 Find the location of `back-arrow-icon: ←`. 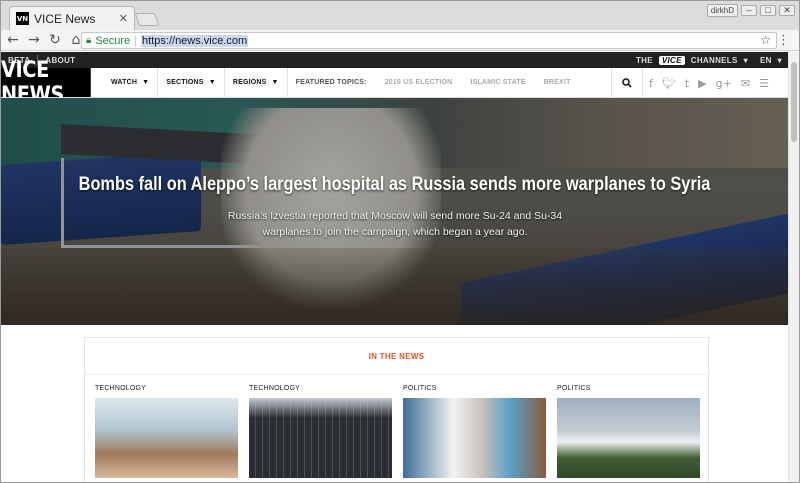

back-arrow-icon: ← is located at coordinates (13, 40).